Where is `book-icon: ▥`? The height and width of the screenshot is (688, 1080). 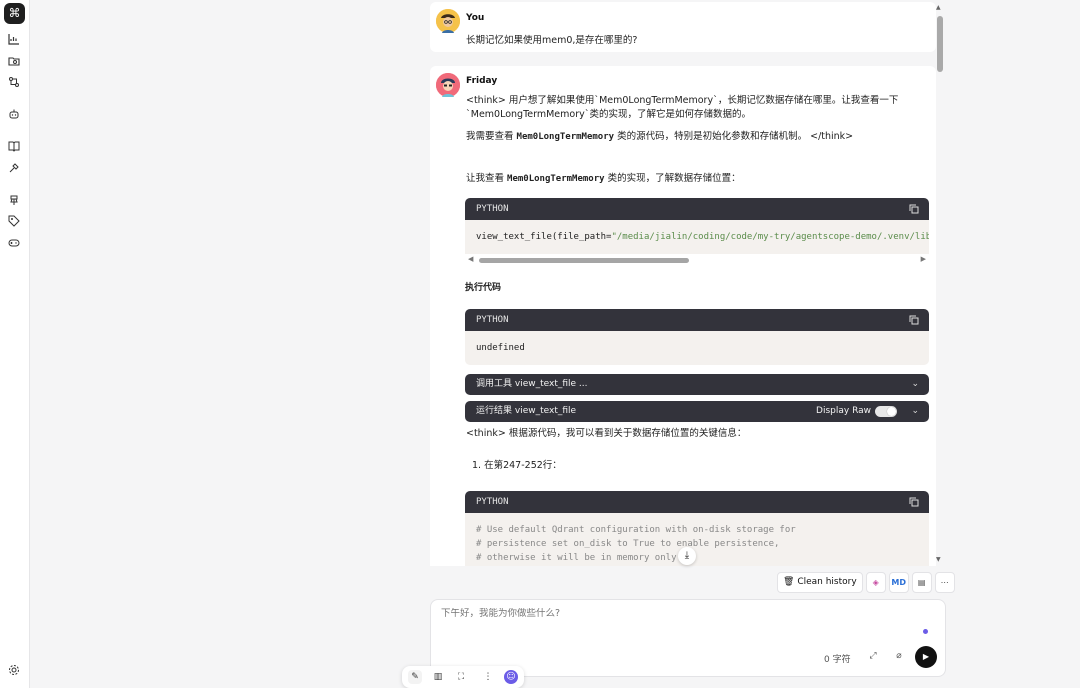 book-icon: ▥ is located at coordinates (438, 677).